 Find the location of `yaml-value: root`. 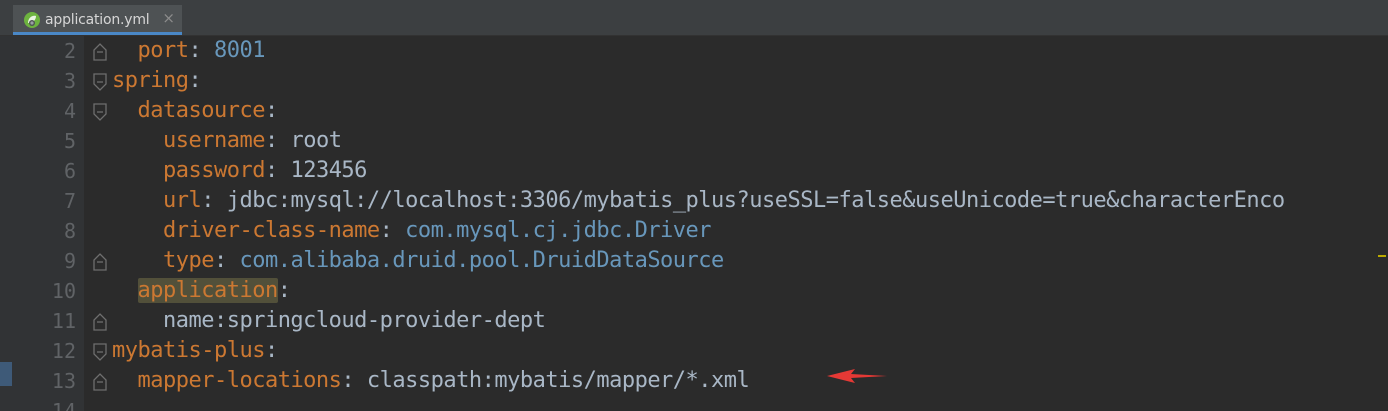

yaml-value: root is located at coordinates (316, 140).